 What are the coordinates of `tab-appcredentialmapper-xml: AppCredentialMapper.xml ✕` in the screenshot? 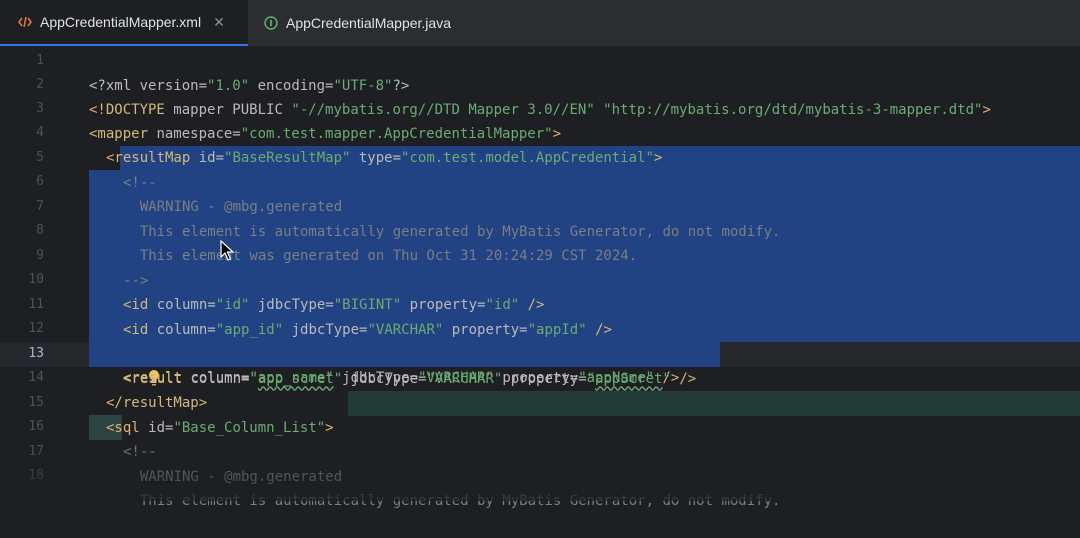 It's located at (124, 23).